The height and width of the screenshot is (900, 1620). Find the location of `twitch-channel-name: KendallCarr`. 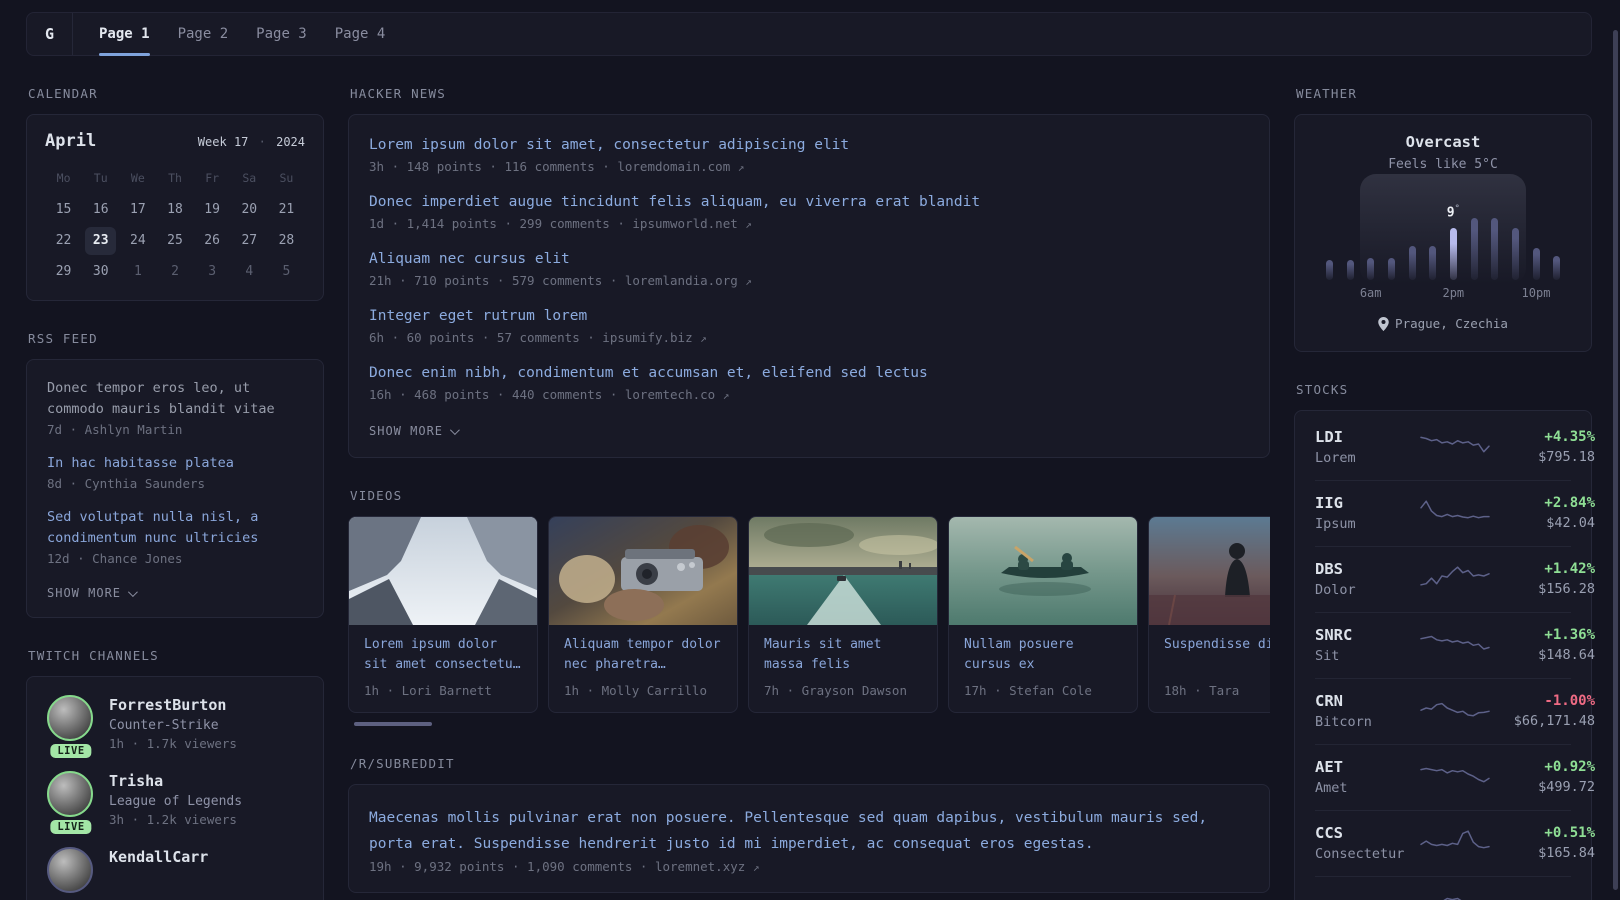

twitch-channel-name: KendallCarr is located at coordinates (158, 857).